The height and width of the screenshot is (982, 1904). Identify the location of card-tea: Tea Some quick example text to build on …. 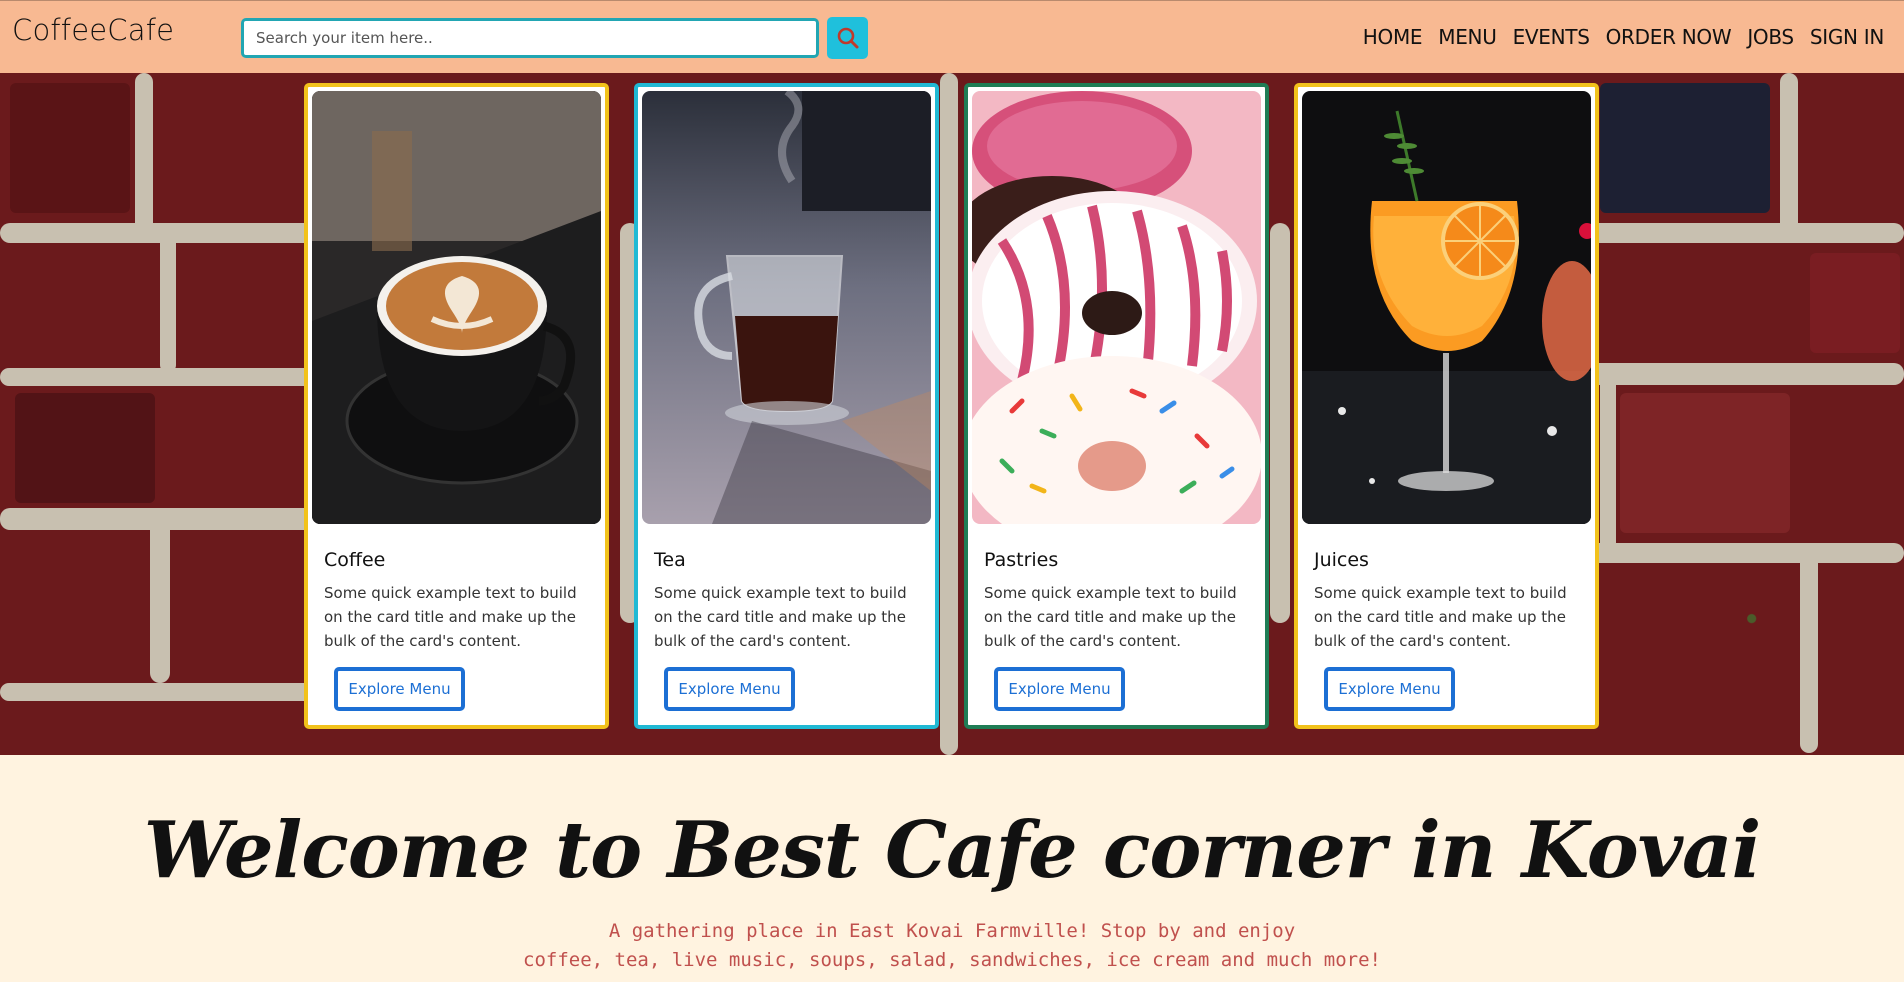
(786, 406).